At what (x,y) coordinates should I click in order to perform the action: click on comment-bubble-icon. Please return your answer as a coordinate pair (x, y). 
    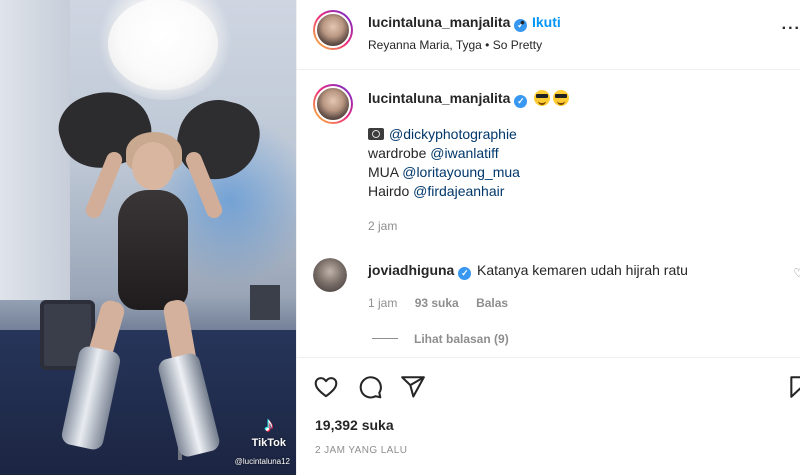
    Looking at the image, I should click on (370, 387).